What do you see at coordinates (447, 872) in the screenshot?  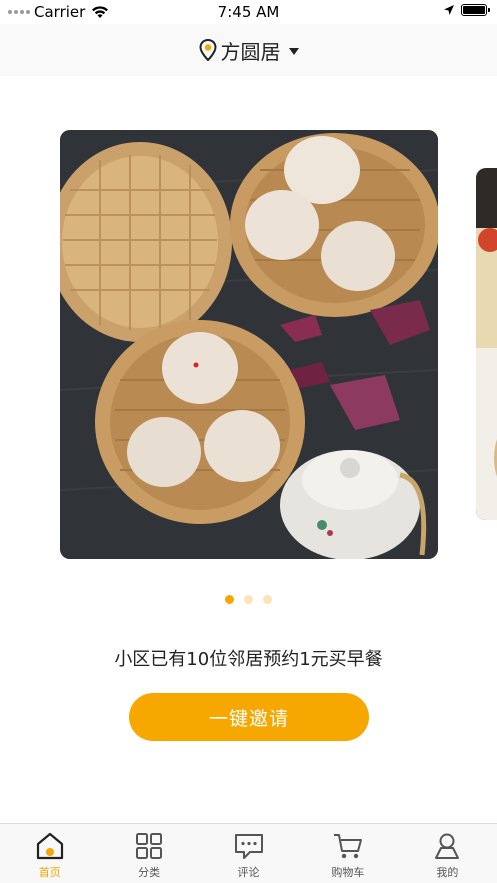 I see `tab-label: 我的` at bounding box center [447, 872].